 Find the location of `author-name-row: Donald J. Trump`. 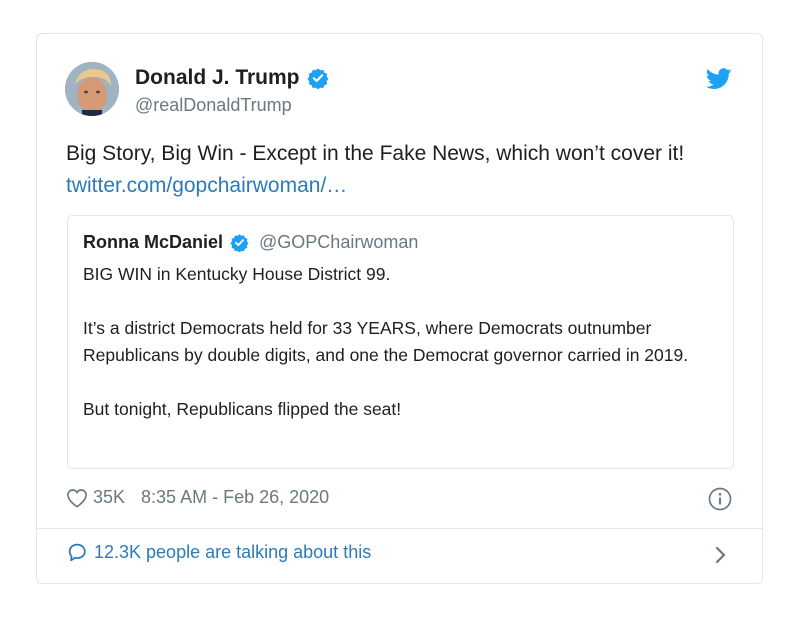

author-name-row: Donald J. Trump is located at coordinates (232, 78).